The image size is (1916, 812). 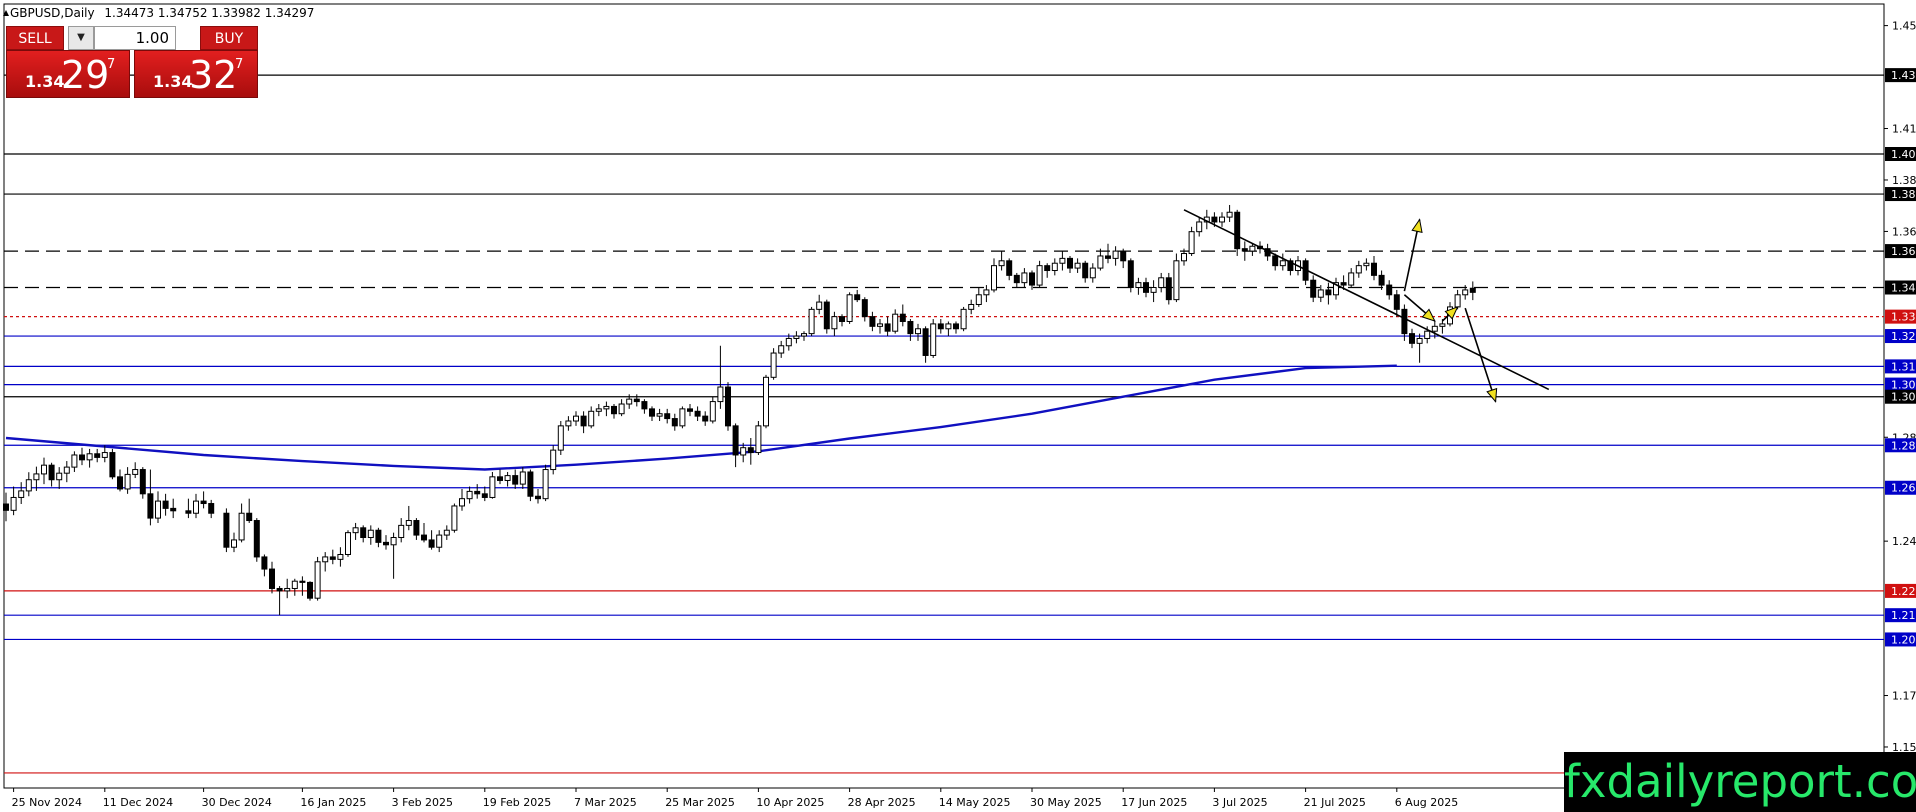 What do you see at coordinates (81, 38) in the screenshot?
I see `lot-dropdown-arrow-icon: ▼` at bounding box center [81, 38].